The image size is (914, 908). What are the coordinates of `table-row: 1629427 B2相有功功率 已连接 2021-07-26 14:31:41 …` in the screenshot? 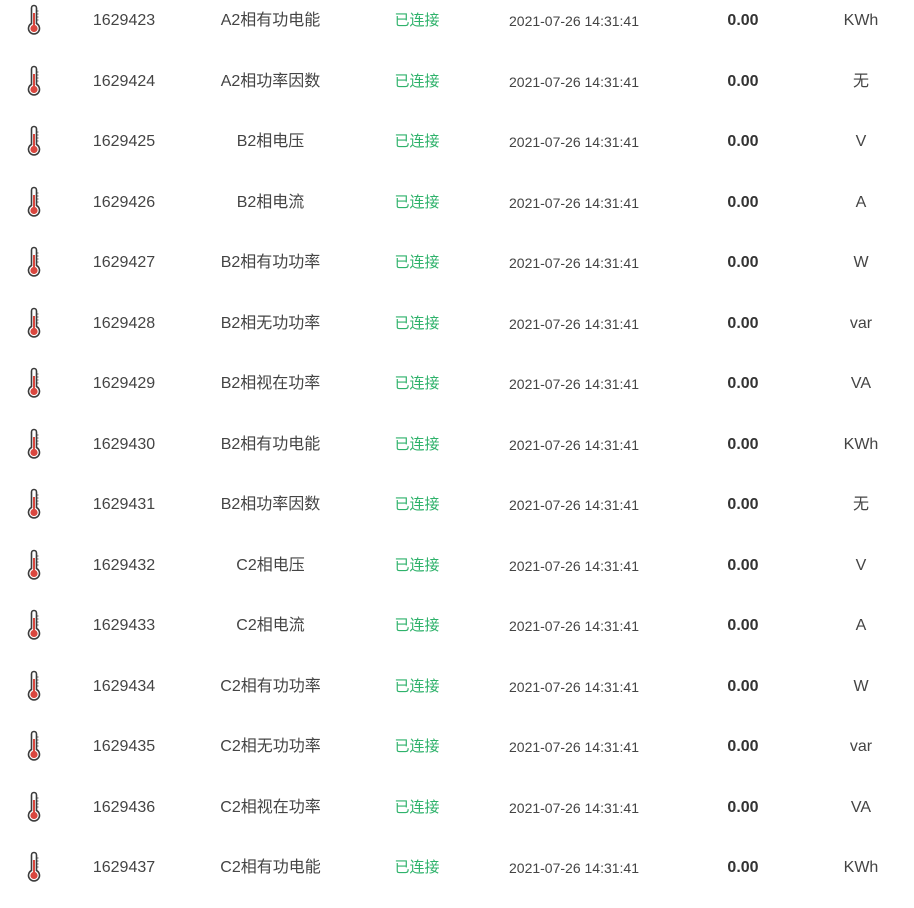 It's located at (457, 272).